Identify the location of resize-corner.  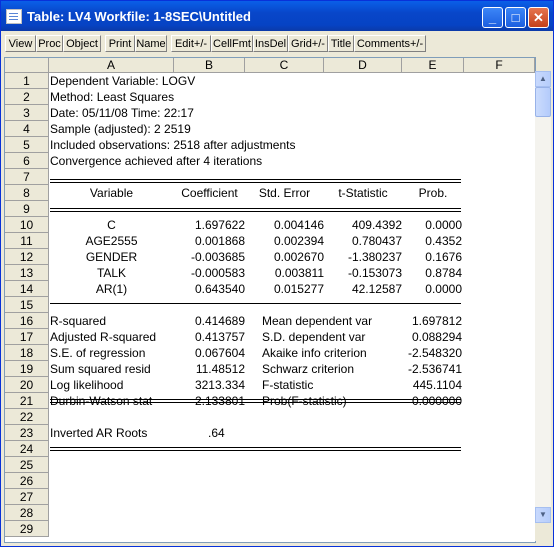
(543, 532).